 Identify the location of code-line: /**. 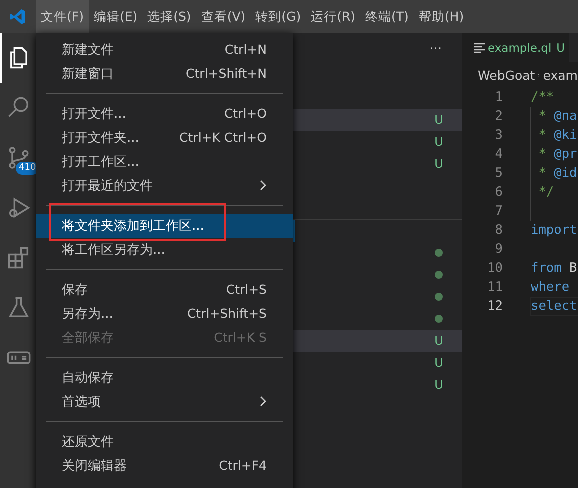
(543, 98).